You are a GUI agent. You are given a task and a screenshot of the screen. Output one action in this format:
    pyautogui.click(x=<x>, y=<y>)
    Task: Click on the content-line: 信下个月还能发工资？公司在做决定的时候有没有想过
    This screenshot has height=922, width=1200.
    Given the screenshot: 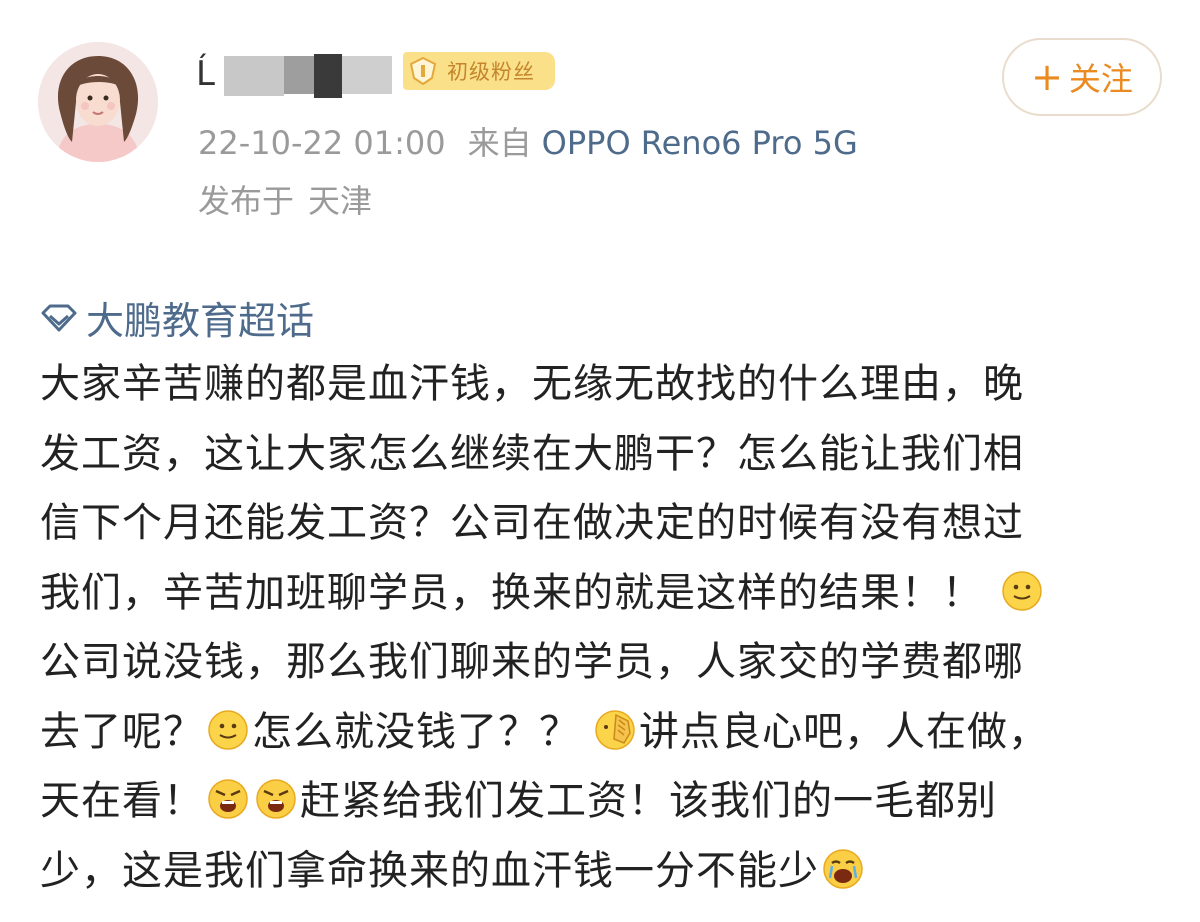 What is the action you would take?
    pyautogui.click(x=532, y=523)
    